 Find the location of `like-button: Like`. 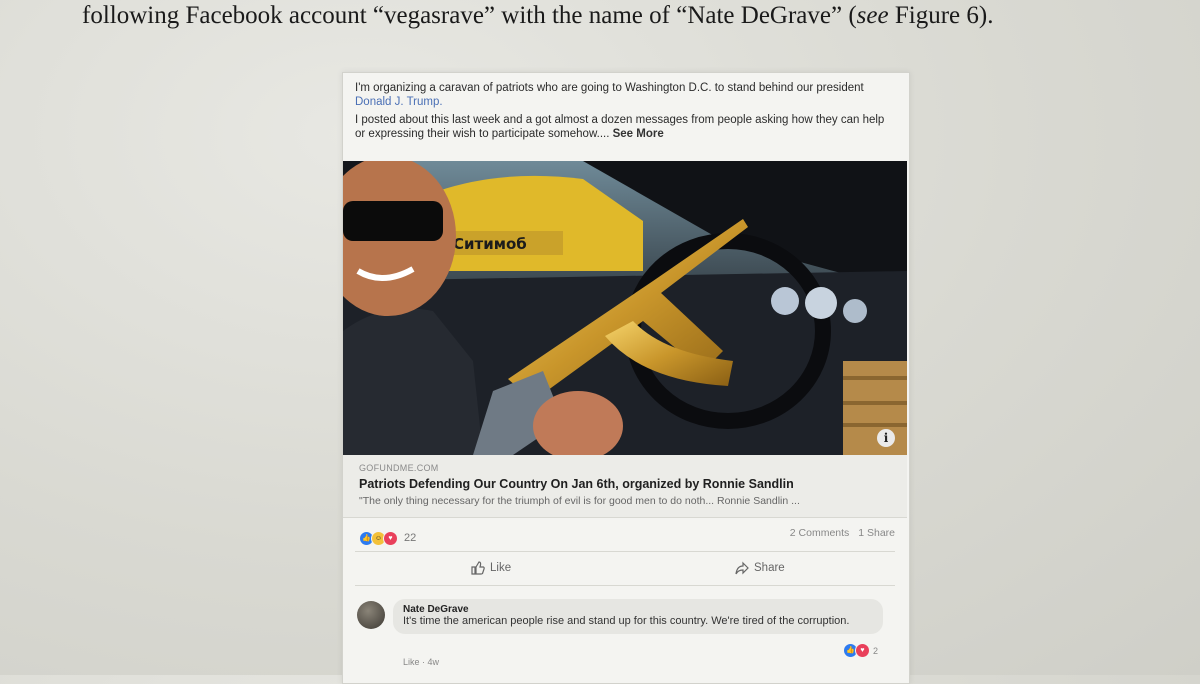

like-button: Like is located at coordinates (491, 568).